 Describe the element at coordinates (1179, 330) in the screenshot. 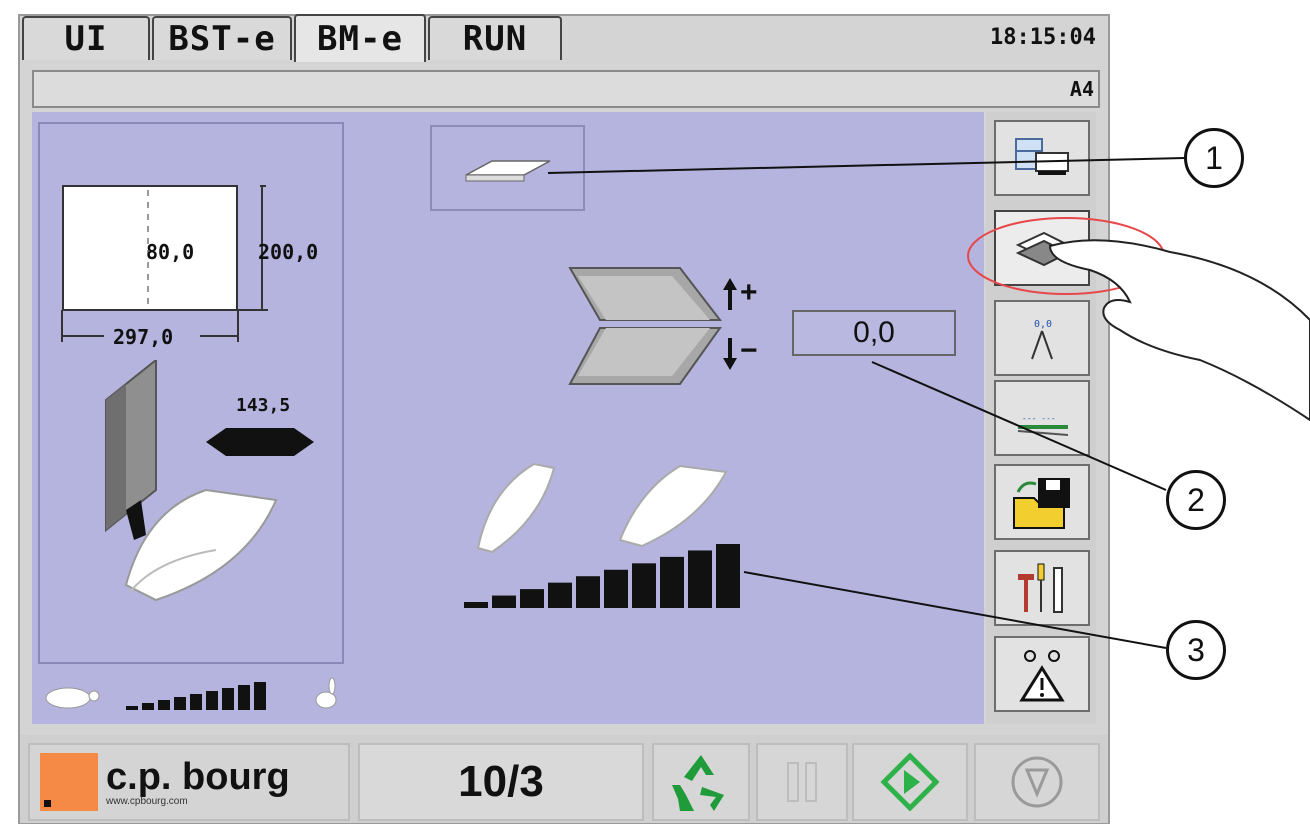

I see `pointing-hand-icon` at that location.